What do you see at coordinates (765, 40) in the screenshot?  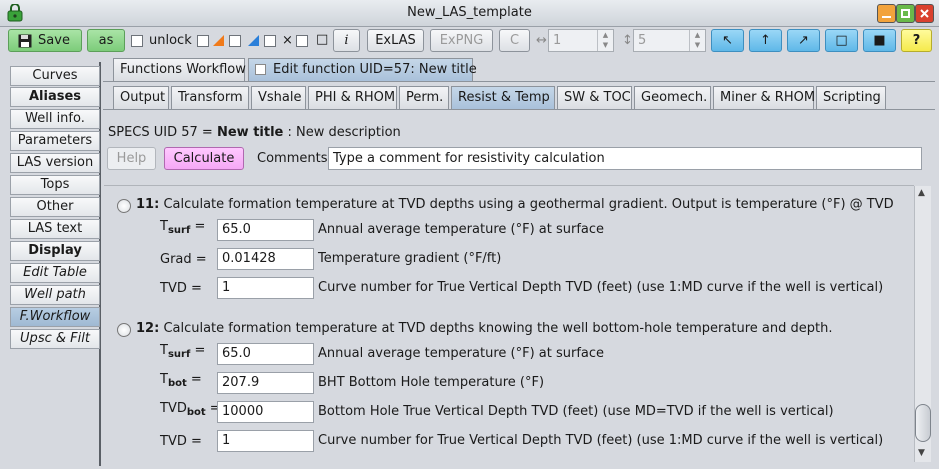 I see `arrow-up-button: ↑` at bounding box center [765, 40].